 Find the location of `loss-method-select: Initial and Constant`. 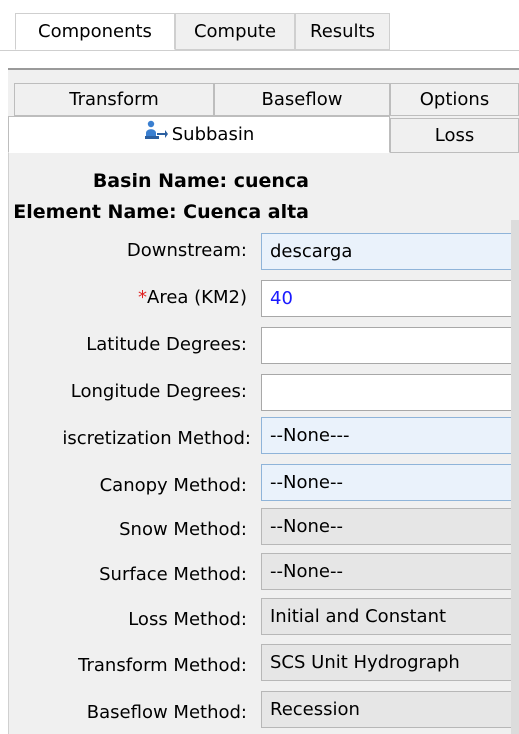

loss-method-select: Initial and Constant is located at coordinates (390, 616).